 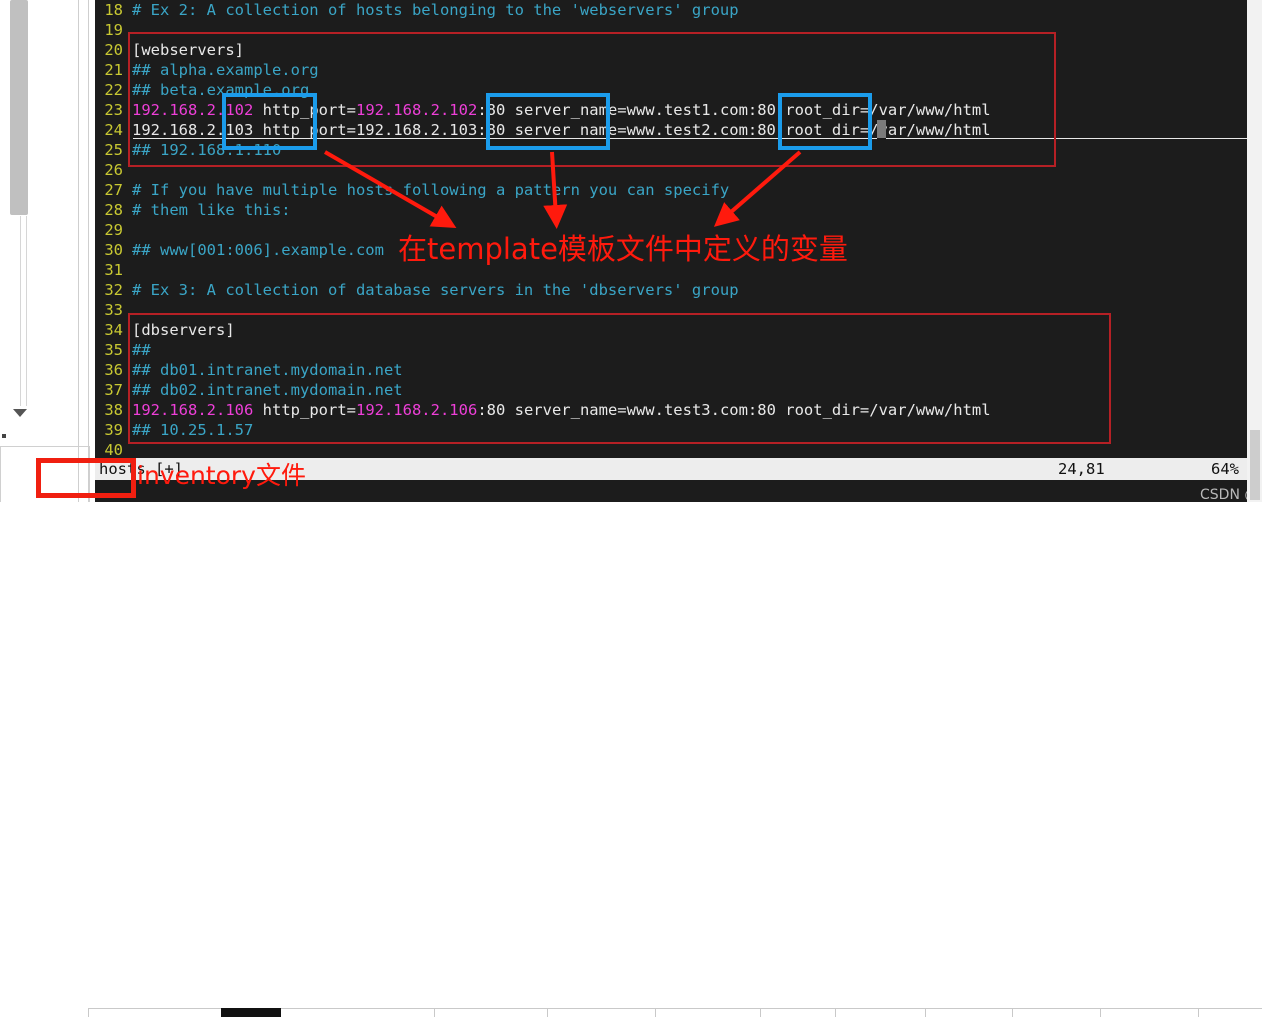 I want to click on code-token: ## 10.25.1.57, so click(x=193, y=430).